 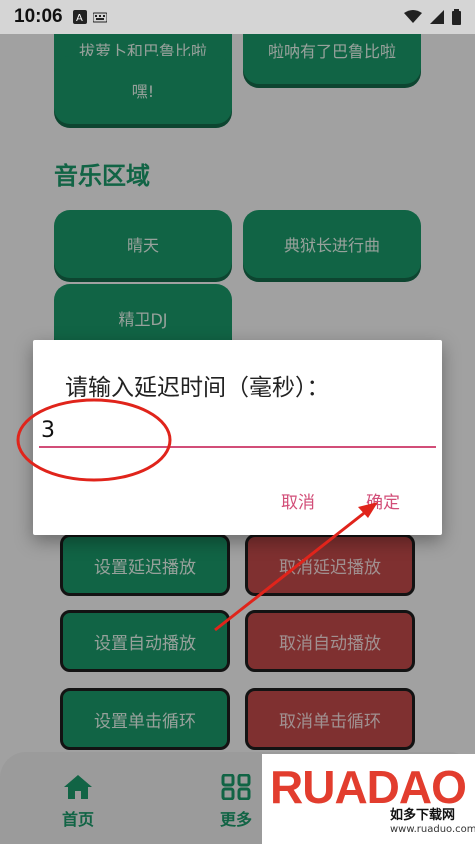 I want to click on keyboard-icon, so click(x=99, y=17).